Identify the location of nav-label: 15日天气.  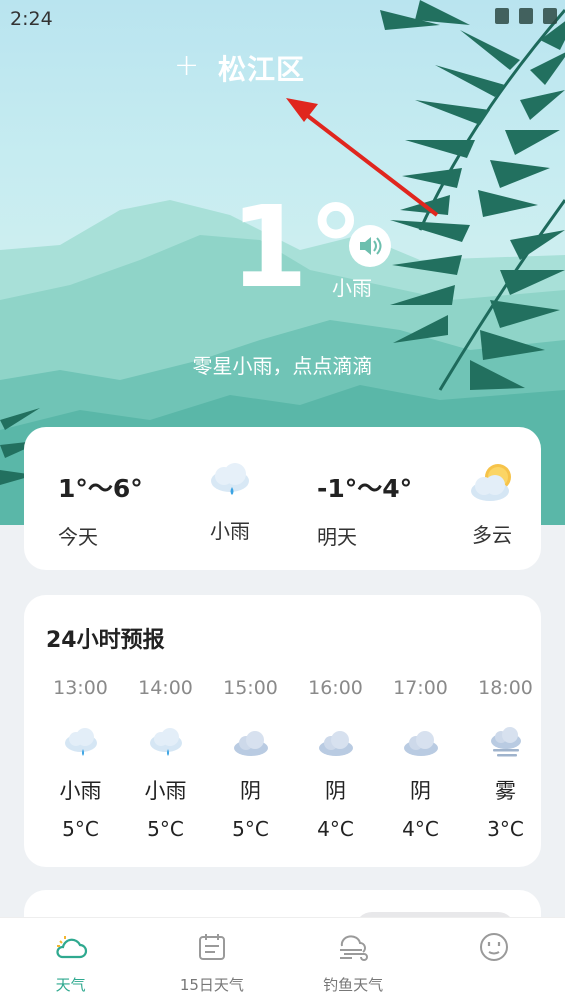
(211, 985).